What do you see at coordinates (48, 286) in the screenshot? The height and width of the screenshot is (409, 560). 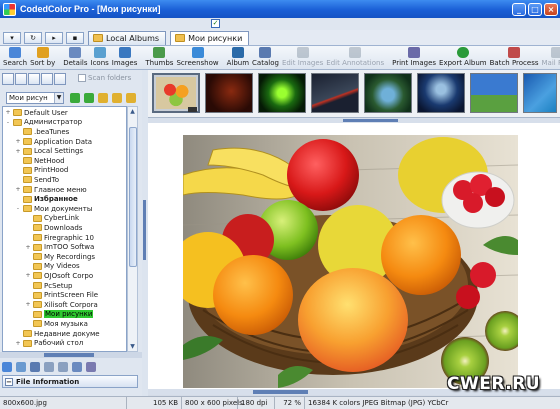 I see `tree-item: PcSetup` at bounding box center [48, 286].